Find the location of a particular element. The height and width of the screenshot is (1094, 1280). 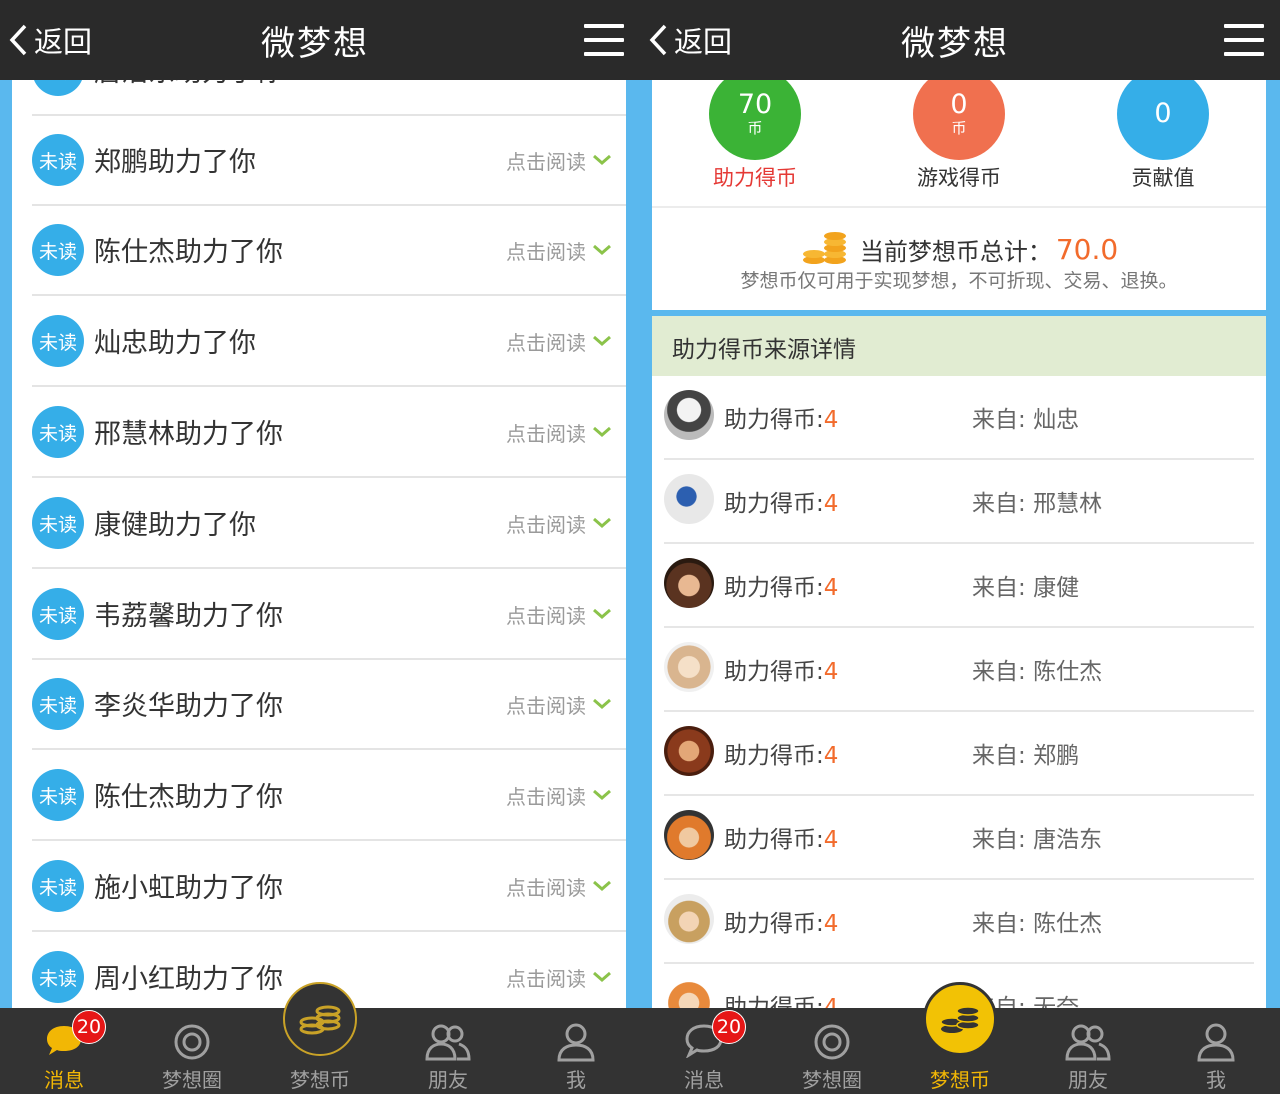

message-row: 未读 韦荔馨助力了你 点击阅读 is located at coordinates (329, 615).